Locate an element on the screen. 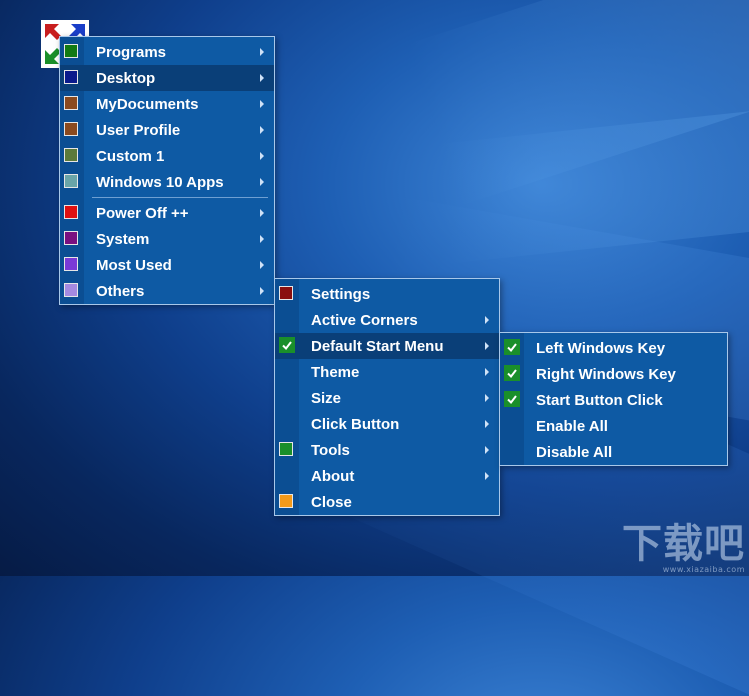 This screenshot has height=696, width=749. menu-item-windows-10-apps: Windows 10 Apps is located at coordinates (167, 182).